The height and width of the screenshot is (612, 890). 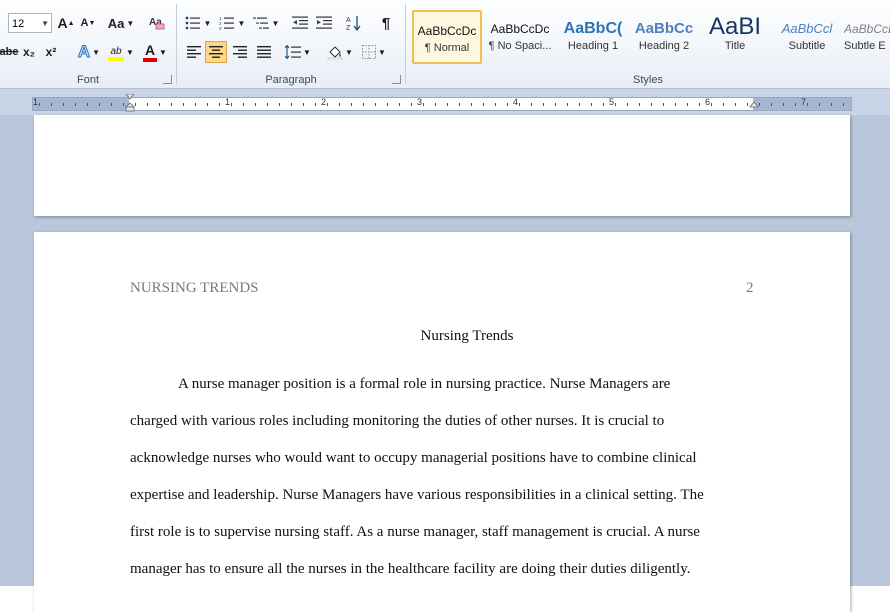 I want to click on indent-marker-icon, so click(x=130, y=103).